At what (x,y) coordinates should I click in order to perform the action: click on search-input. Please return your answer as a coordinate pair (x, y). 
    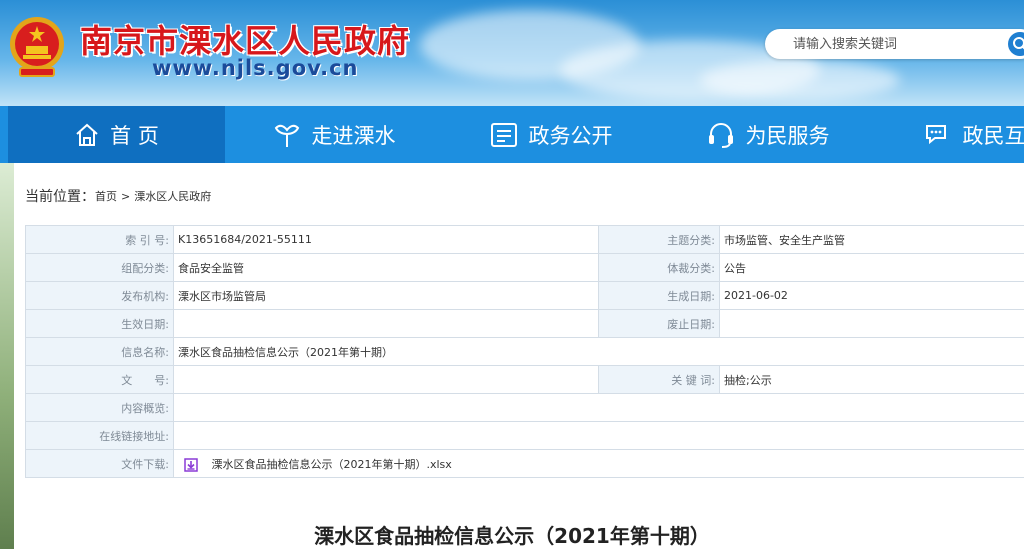
    Looking at the image, I should click on (898, 44).